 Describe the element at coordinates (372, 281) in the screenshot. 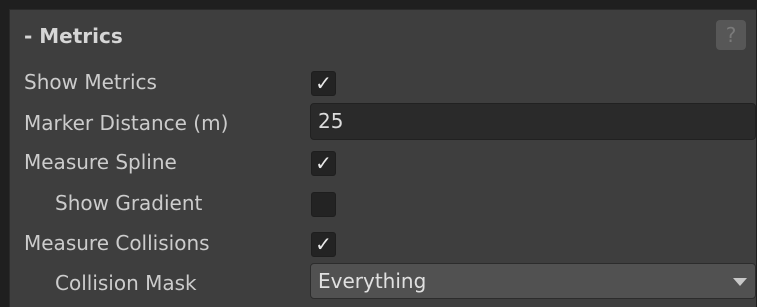

I see `collision-mask-value: Everything` at that location.